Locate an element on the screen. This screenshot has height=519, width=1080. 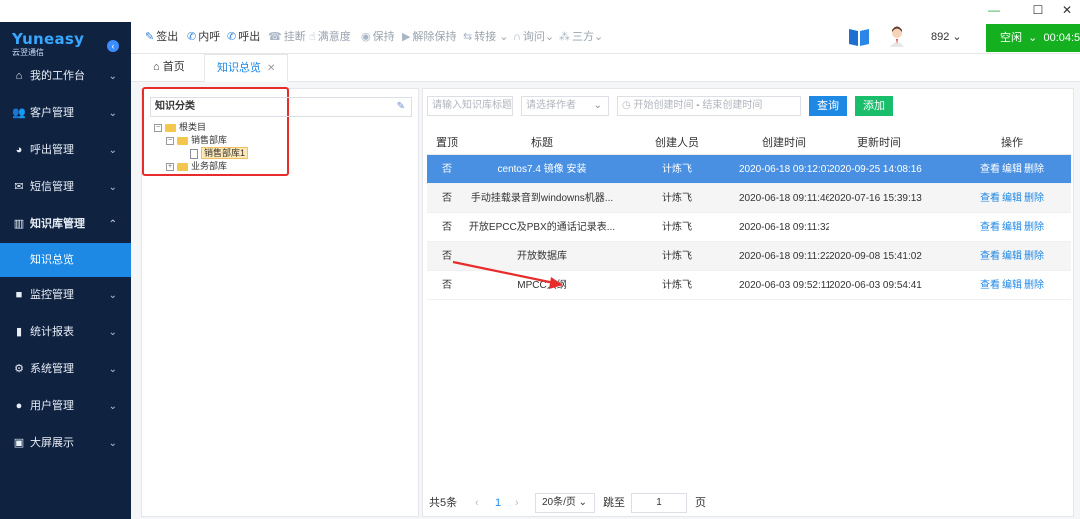
sidebar-item-label: 监控管理 is located at coordinates (52, 295).